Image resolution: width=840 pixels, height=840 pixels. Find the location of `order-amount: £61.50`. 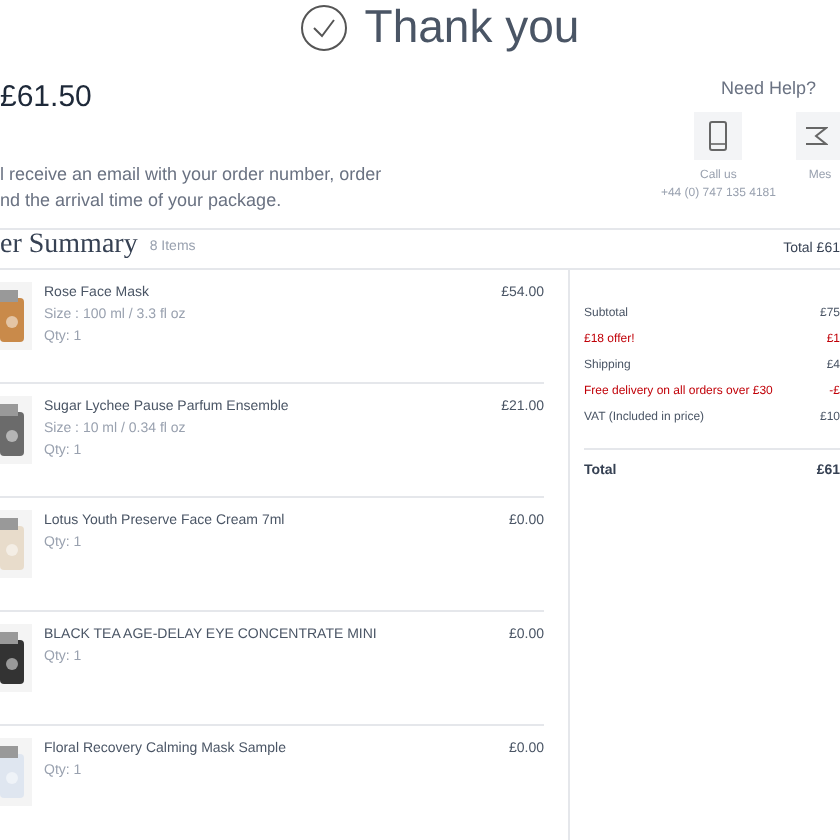

order-amount: £61.50 is located at coordinates (47, 98).